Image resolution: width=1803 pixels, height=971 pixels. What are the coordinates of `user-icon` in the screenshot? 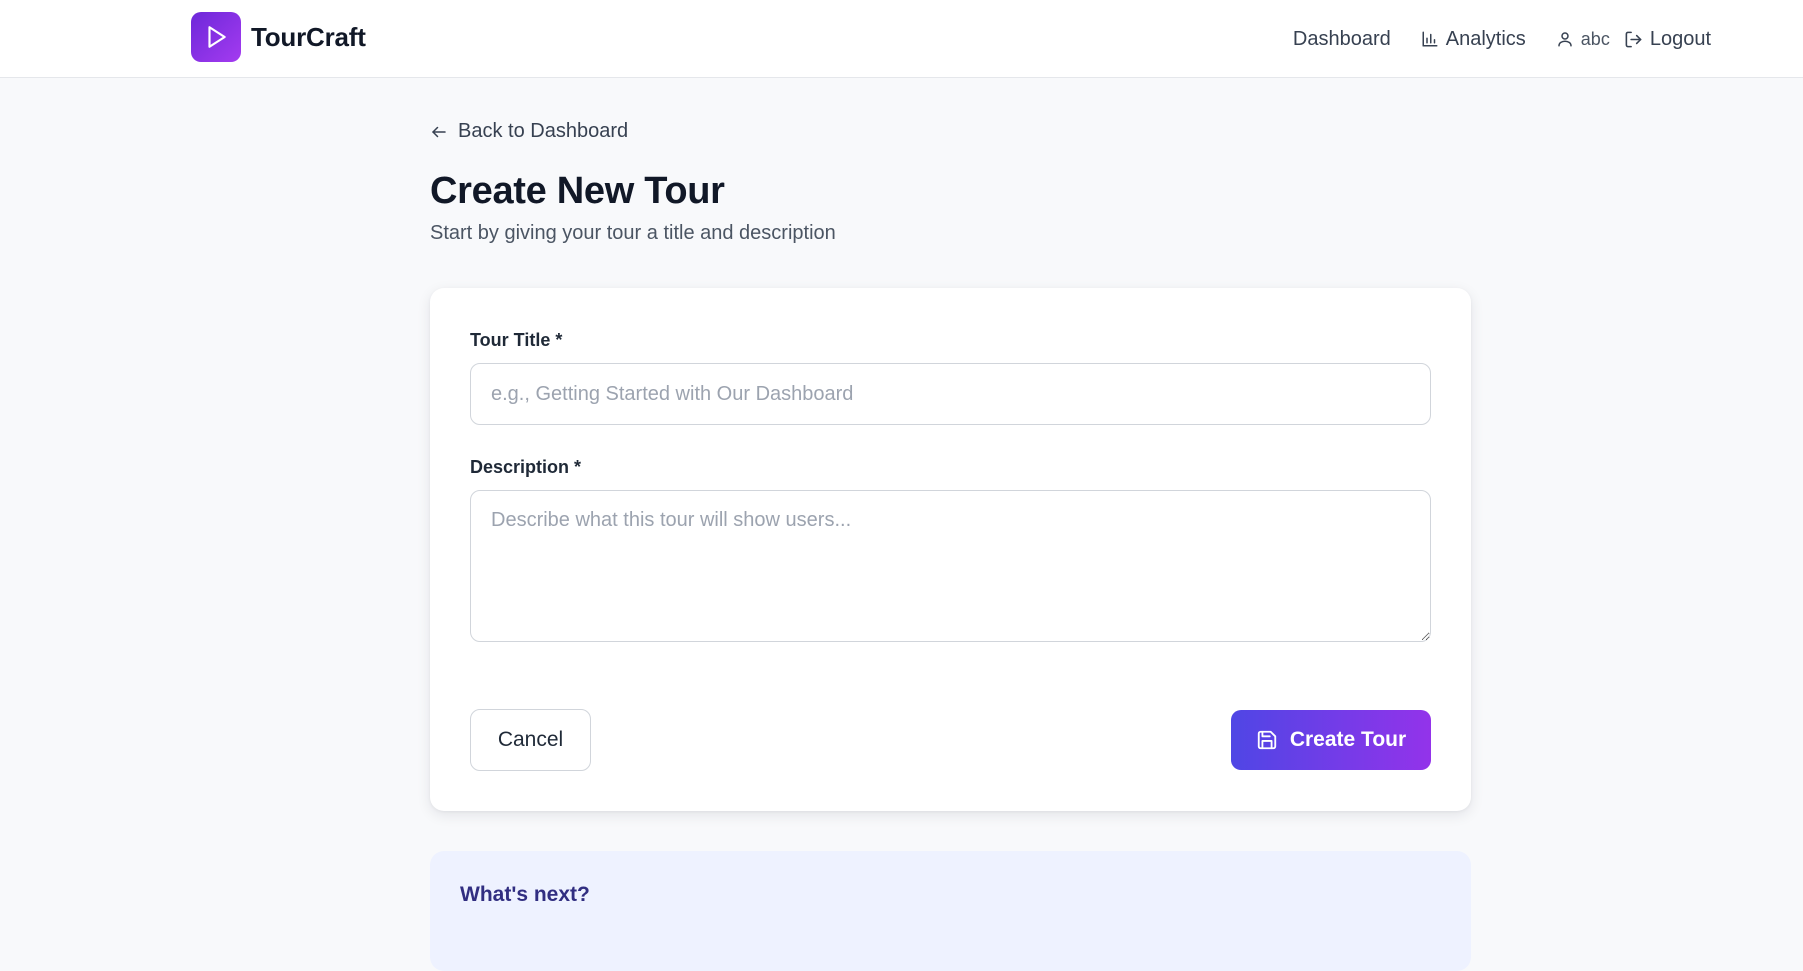 It's located at (1565, 39).